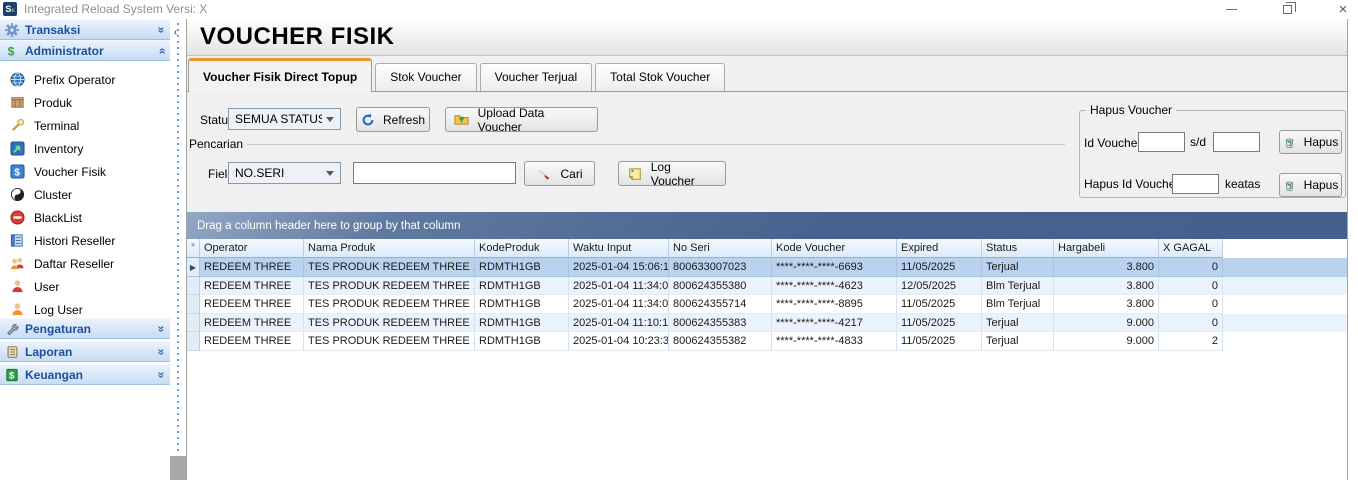 This screenshot has width=1358, height=480. Describe the element at coordinates (1106, 248) in the screenshot. I see `column-header-hargabeli: Hargabeli` at that location.